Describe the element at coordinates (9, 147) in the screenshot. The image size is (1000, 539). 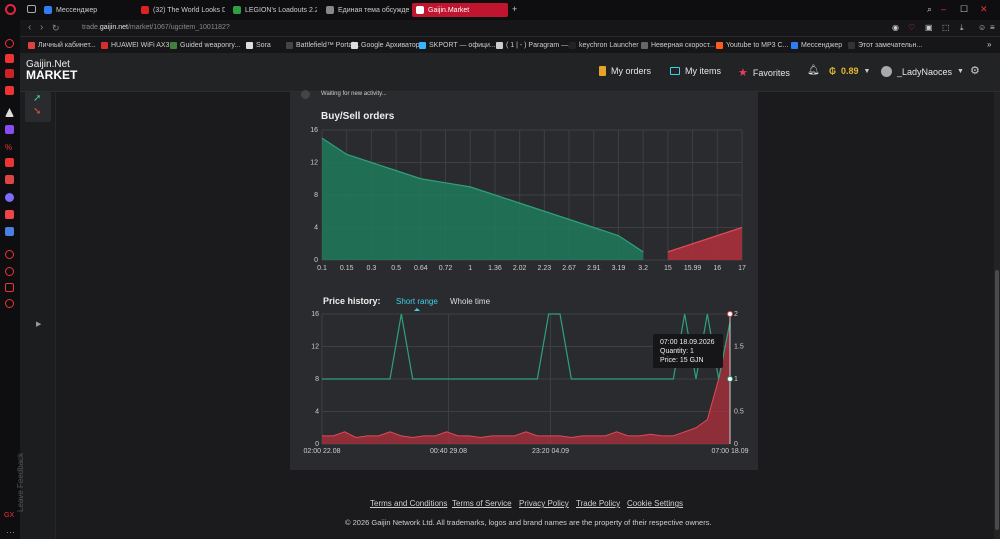
I see `sidebar-percent-icon: %` at that location.